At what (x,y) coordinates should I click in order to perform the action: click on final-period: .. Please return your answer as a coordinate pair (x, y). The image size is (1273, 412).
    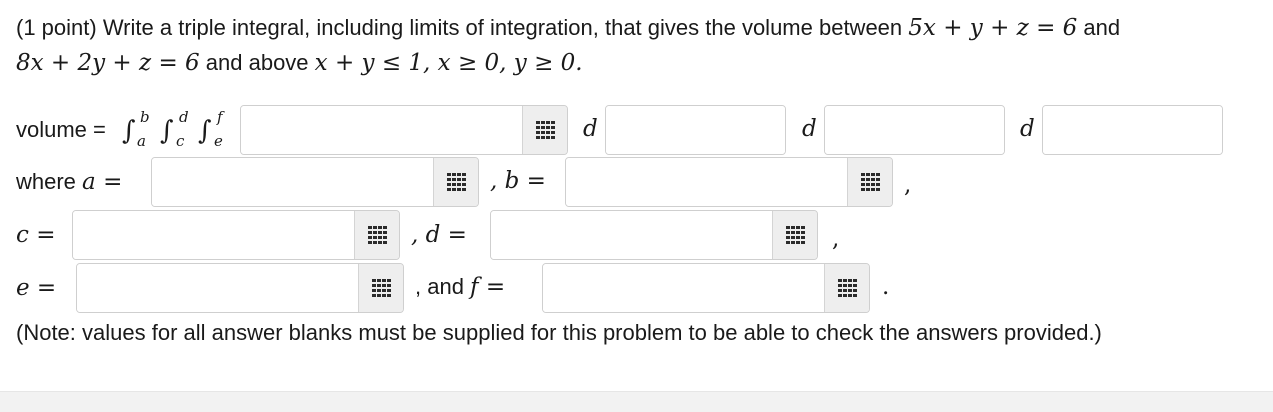
    Looking at the image, I should click on (886, 287).